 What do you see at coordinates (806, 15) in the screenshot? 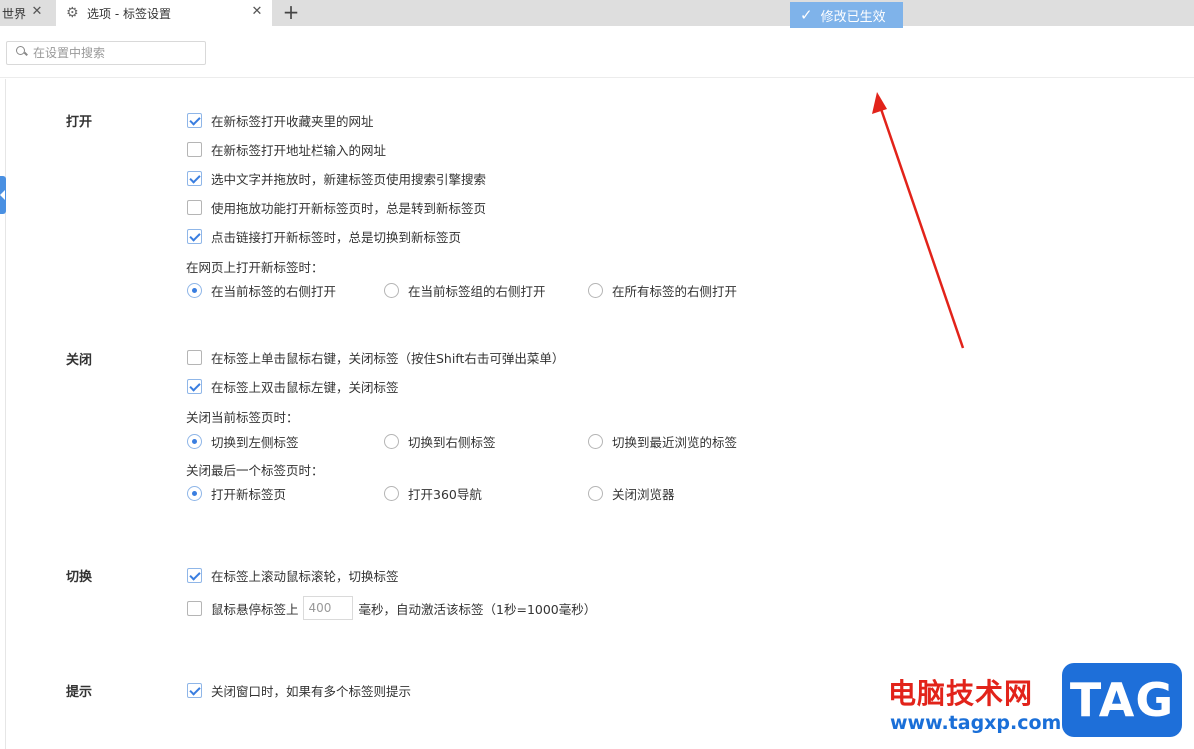
I see `check-icon: ✓` at bounding box center [806, 15].